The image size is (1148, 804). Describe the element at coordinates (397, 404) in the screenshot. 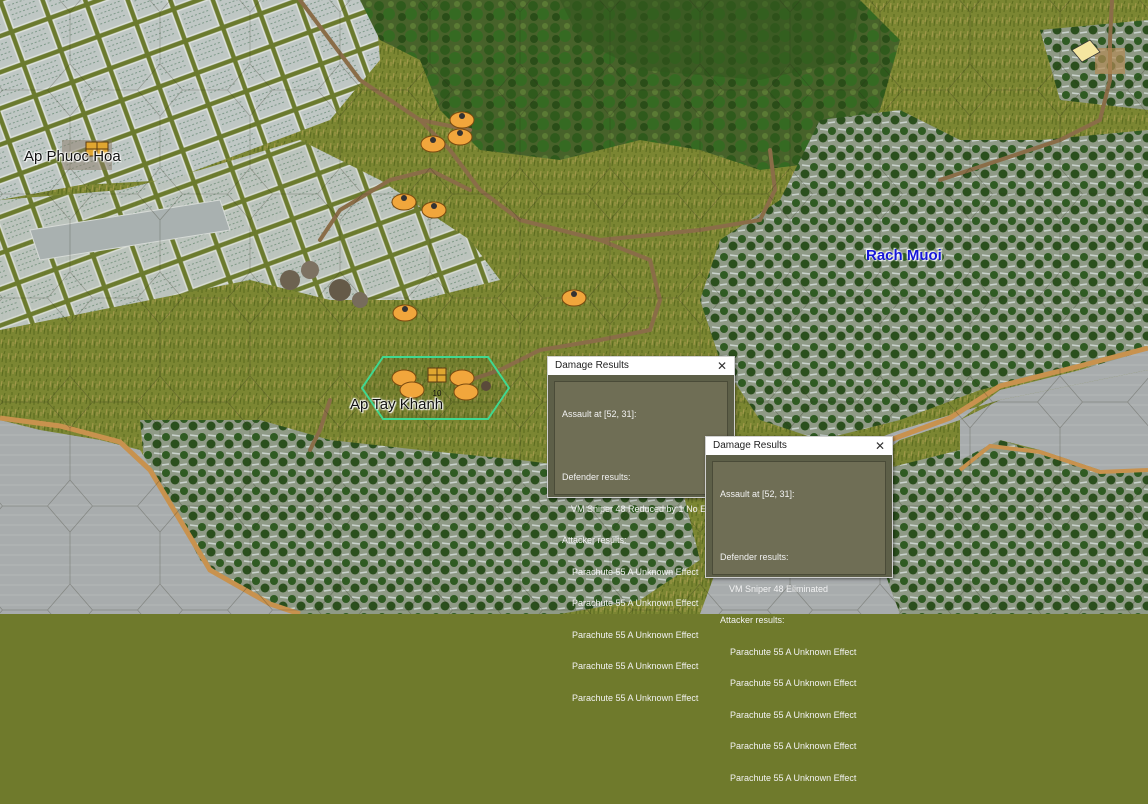

I see `place-label-ap-tay-khanh: Ap Tay Khanh` at that location.